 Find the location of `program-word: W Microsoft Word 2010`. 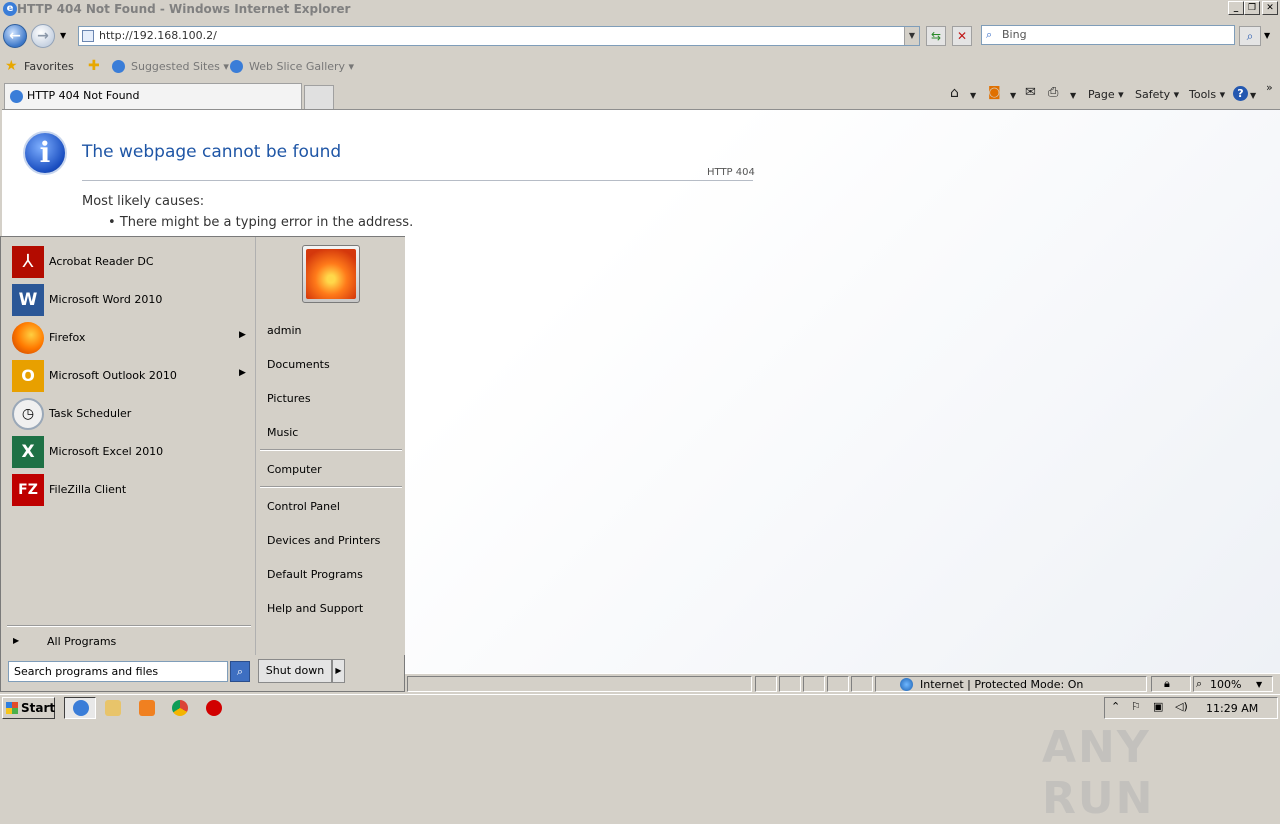

program-word: W Microsoft Word 2010 is located at coordinates (129, 300).